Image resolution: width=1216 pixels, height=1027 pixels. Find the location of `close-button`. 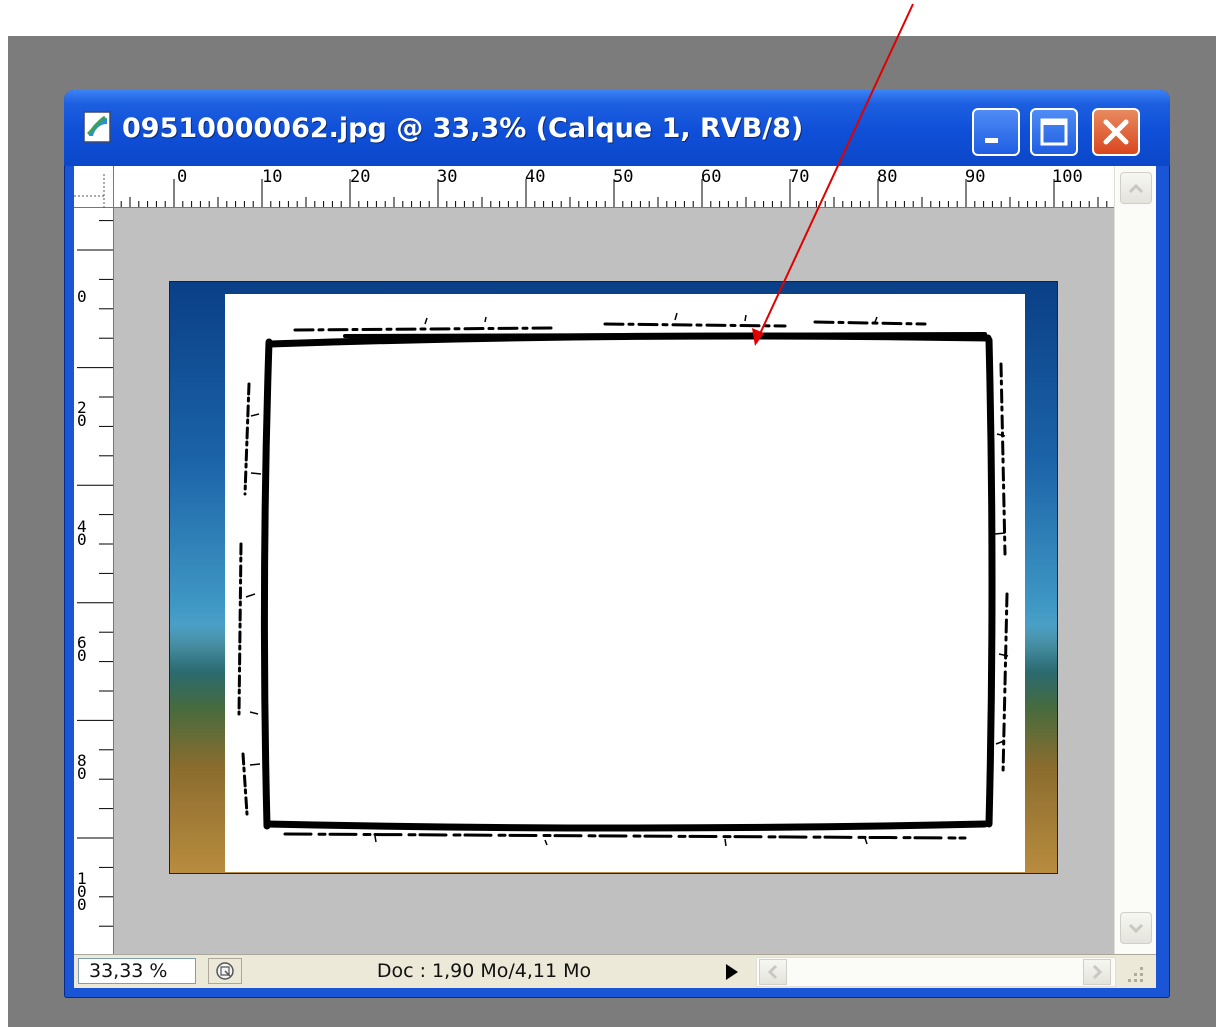

close-button is located at coordinates (1116, 132).